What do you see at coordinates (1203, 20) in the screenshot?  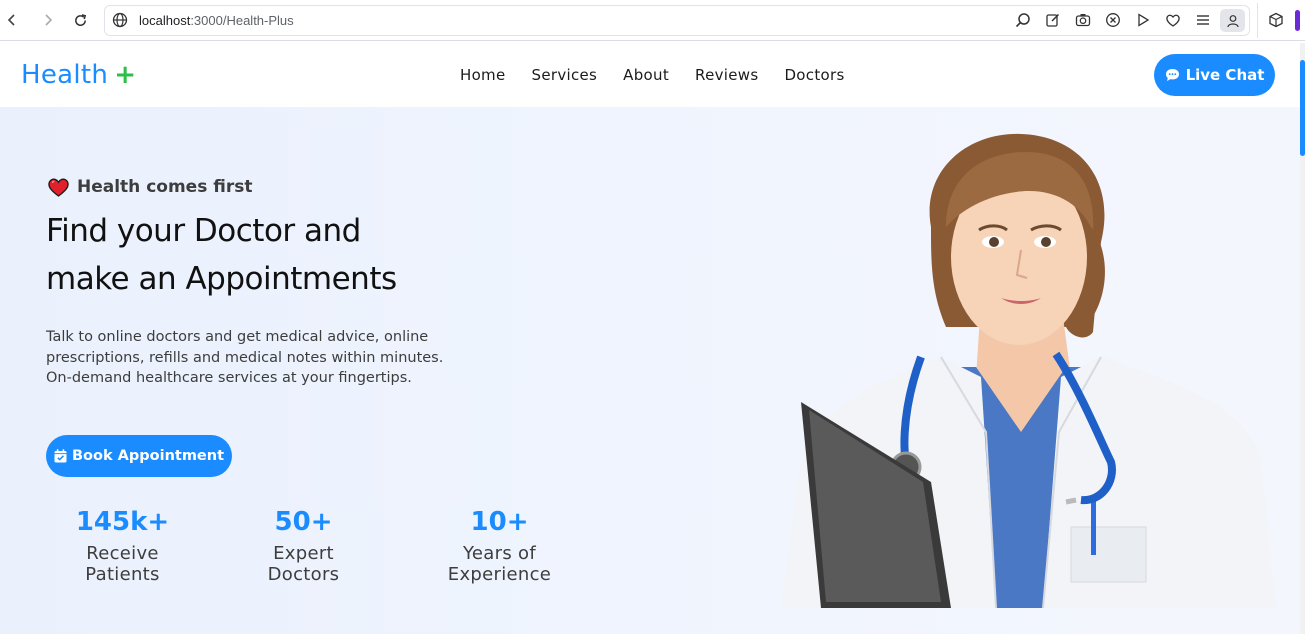 I see `menu-icon` at bounding box center [1203, 20].